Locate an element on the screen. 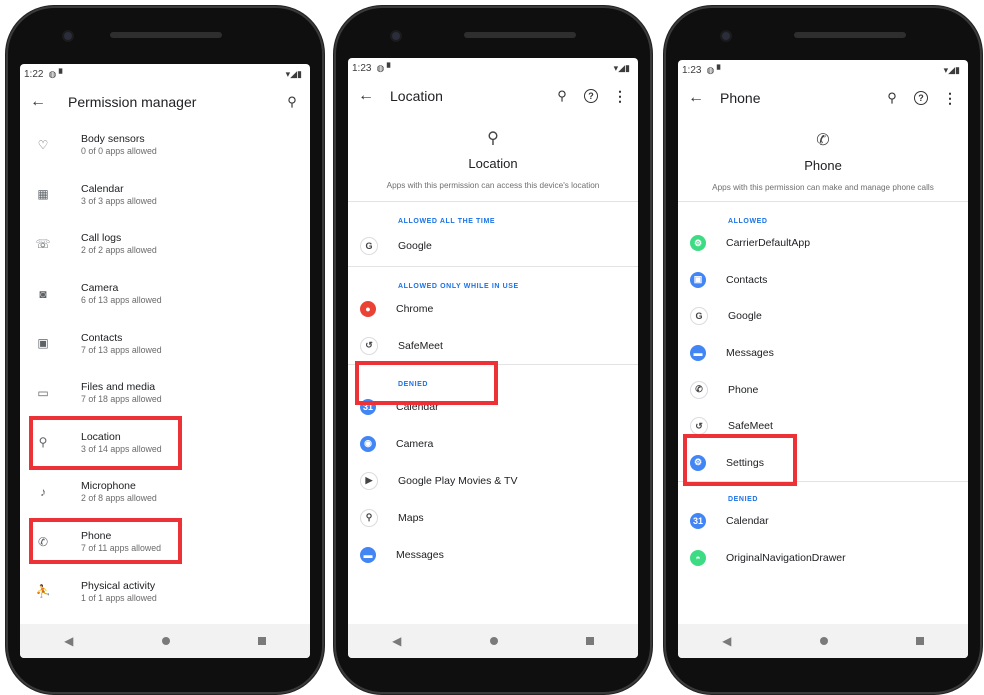  app-row: ↺ SafeMeet is located at coordinates (493, 345).